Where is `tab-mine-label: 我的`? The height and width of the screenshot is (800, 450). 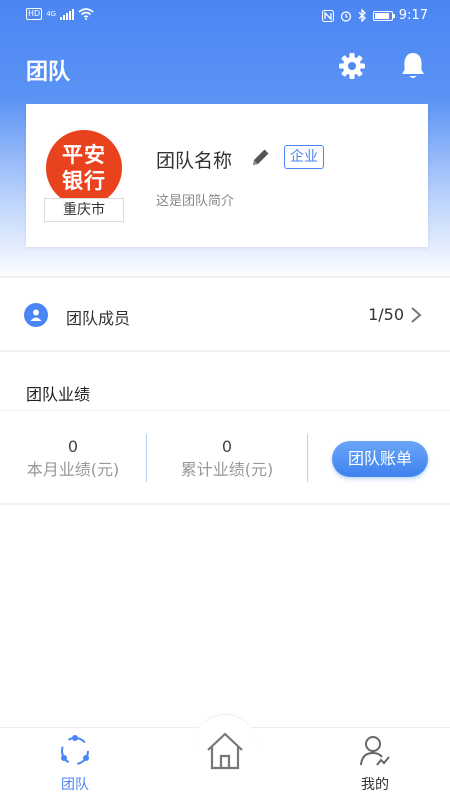 tab-mine-label: 我的 is located at coordinates (375, 785).